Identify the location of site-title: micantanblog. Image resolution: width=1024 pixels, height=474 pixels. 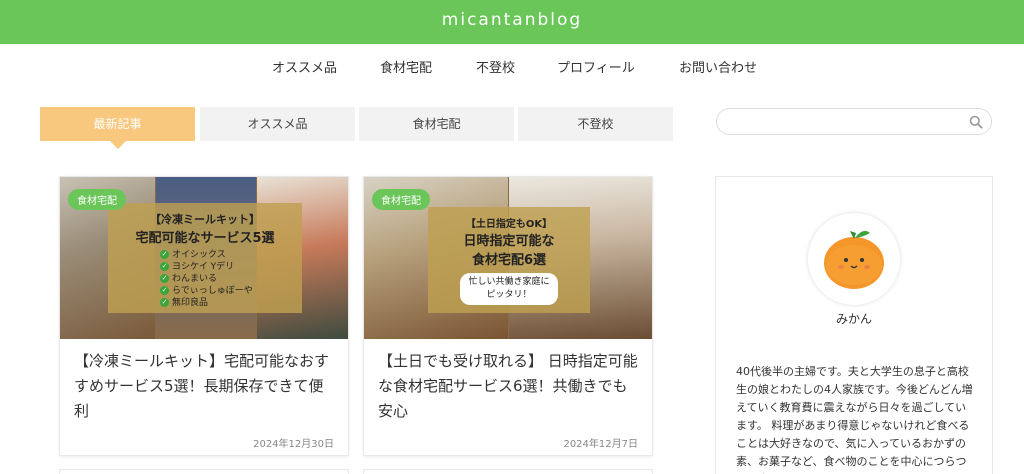
(512, 20).